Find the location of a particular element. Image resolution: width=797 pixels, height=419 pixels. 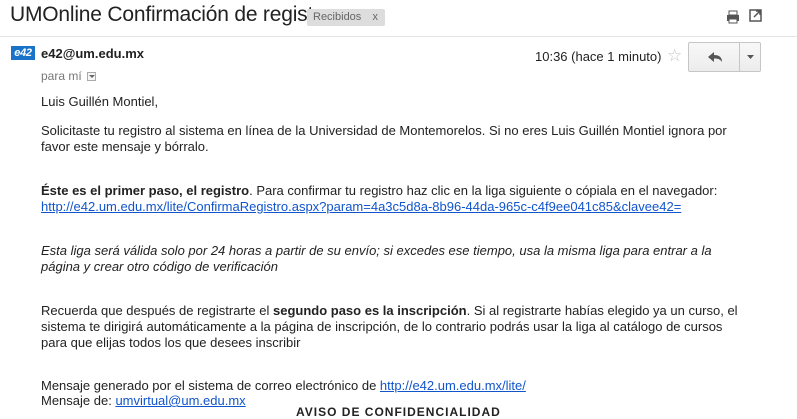

reminder-pre: Recuerda que después de registrarte el is located at coordinates (157, 310).